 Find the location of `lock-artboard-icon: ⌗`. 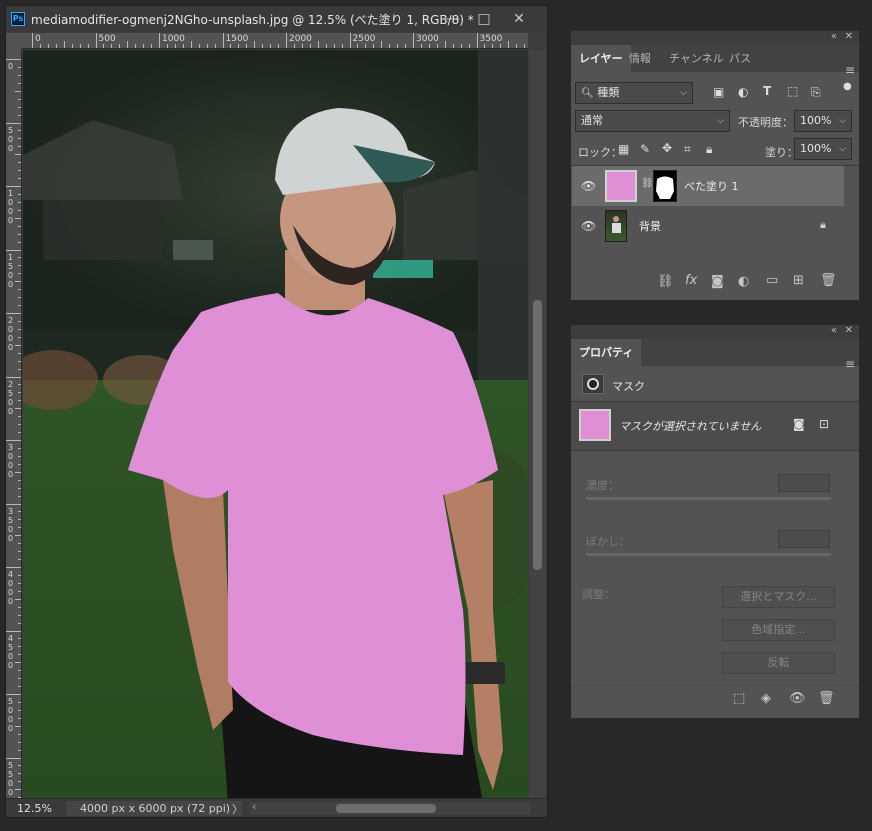

lock-artboard-icon: ⌗ is located at coordinates (687, 149).